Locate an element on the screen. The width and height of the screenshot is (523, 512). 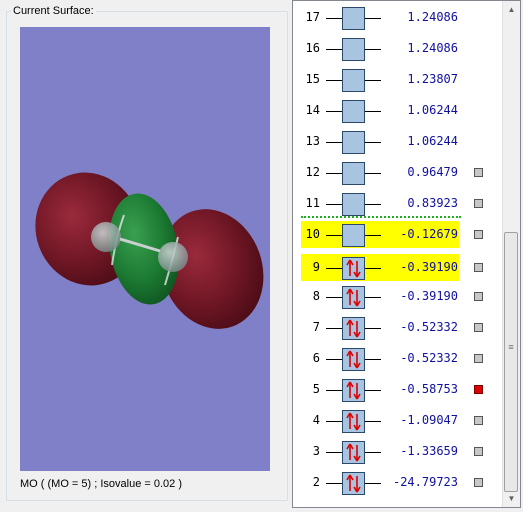
mo-number: 13 is located at coordinates (312, 141).